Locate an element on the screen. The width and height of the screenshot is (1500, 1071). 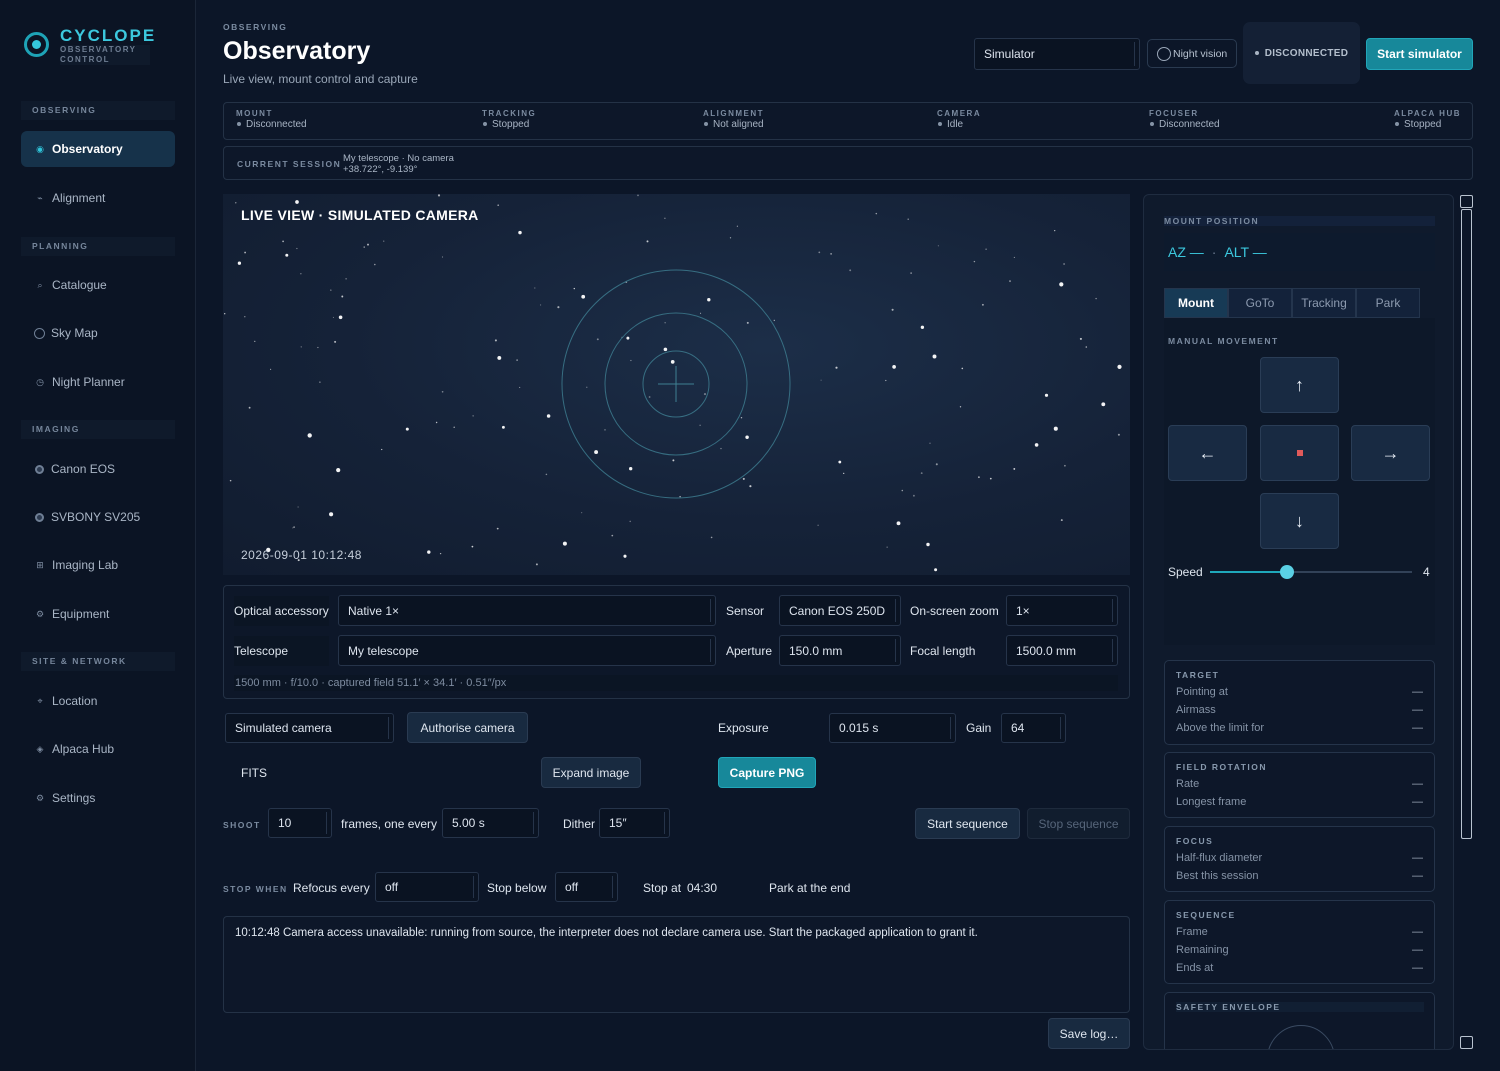
nav-section-imaging: IMAGING is located at coordinates (98, 429).